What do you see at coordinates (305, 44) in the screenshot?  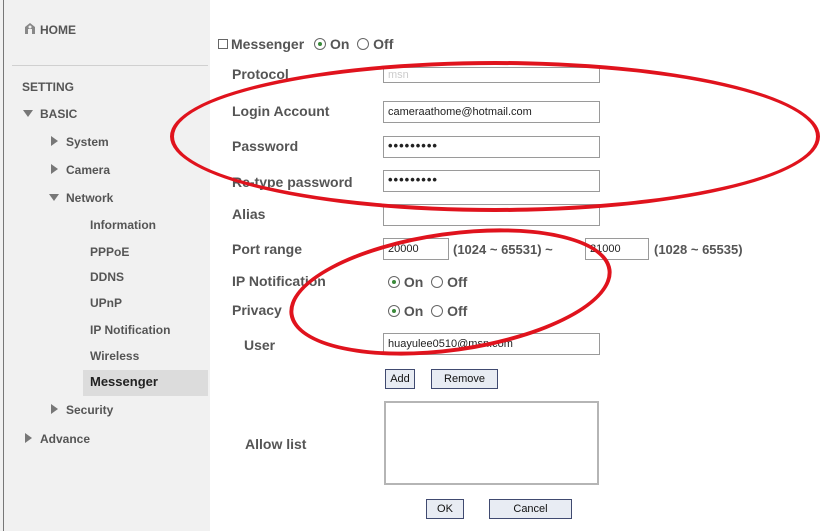 I see `messenger-toggle-row: Messenger On Off` at bounding box center [305, 44].